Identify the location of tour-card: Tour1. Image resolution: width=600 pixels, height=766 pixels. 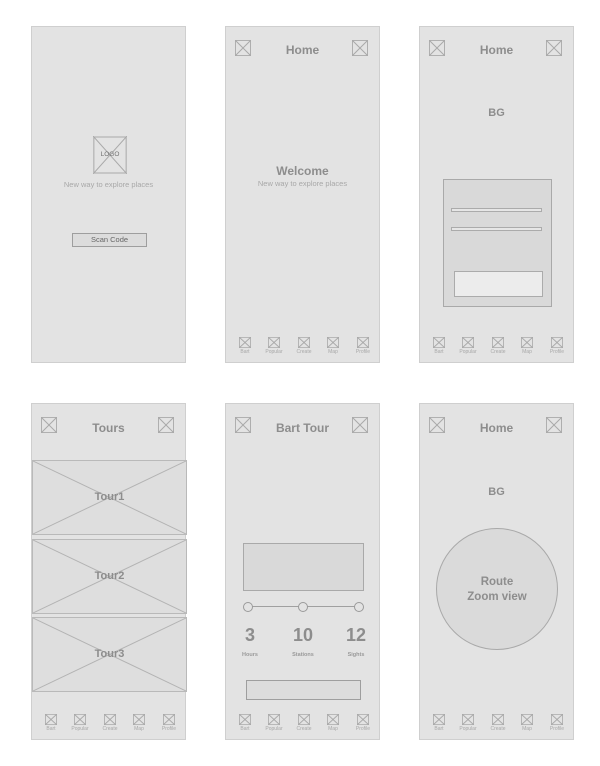
(109, 497).